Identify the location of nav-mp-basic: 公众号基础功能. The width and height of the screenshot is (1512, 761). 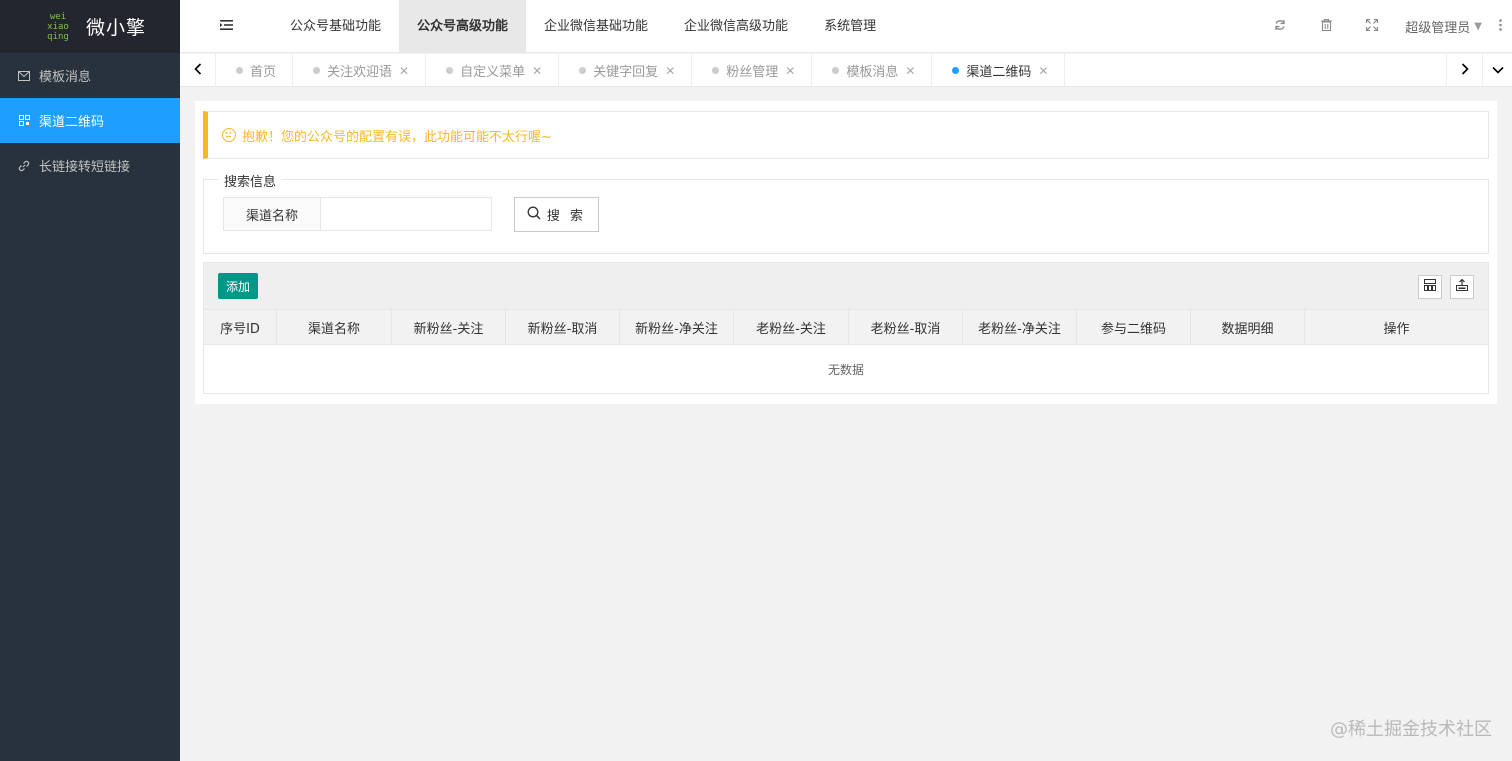
(335, 26).